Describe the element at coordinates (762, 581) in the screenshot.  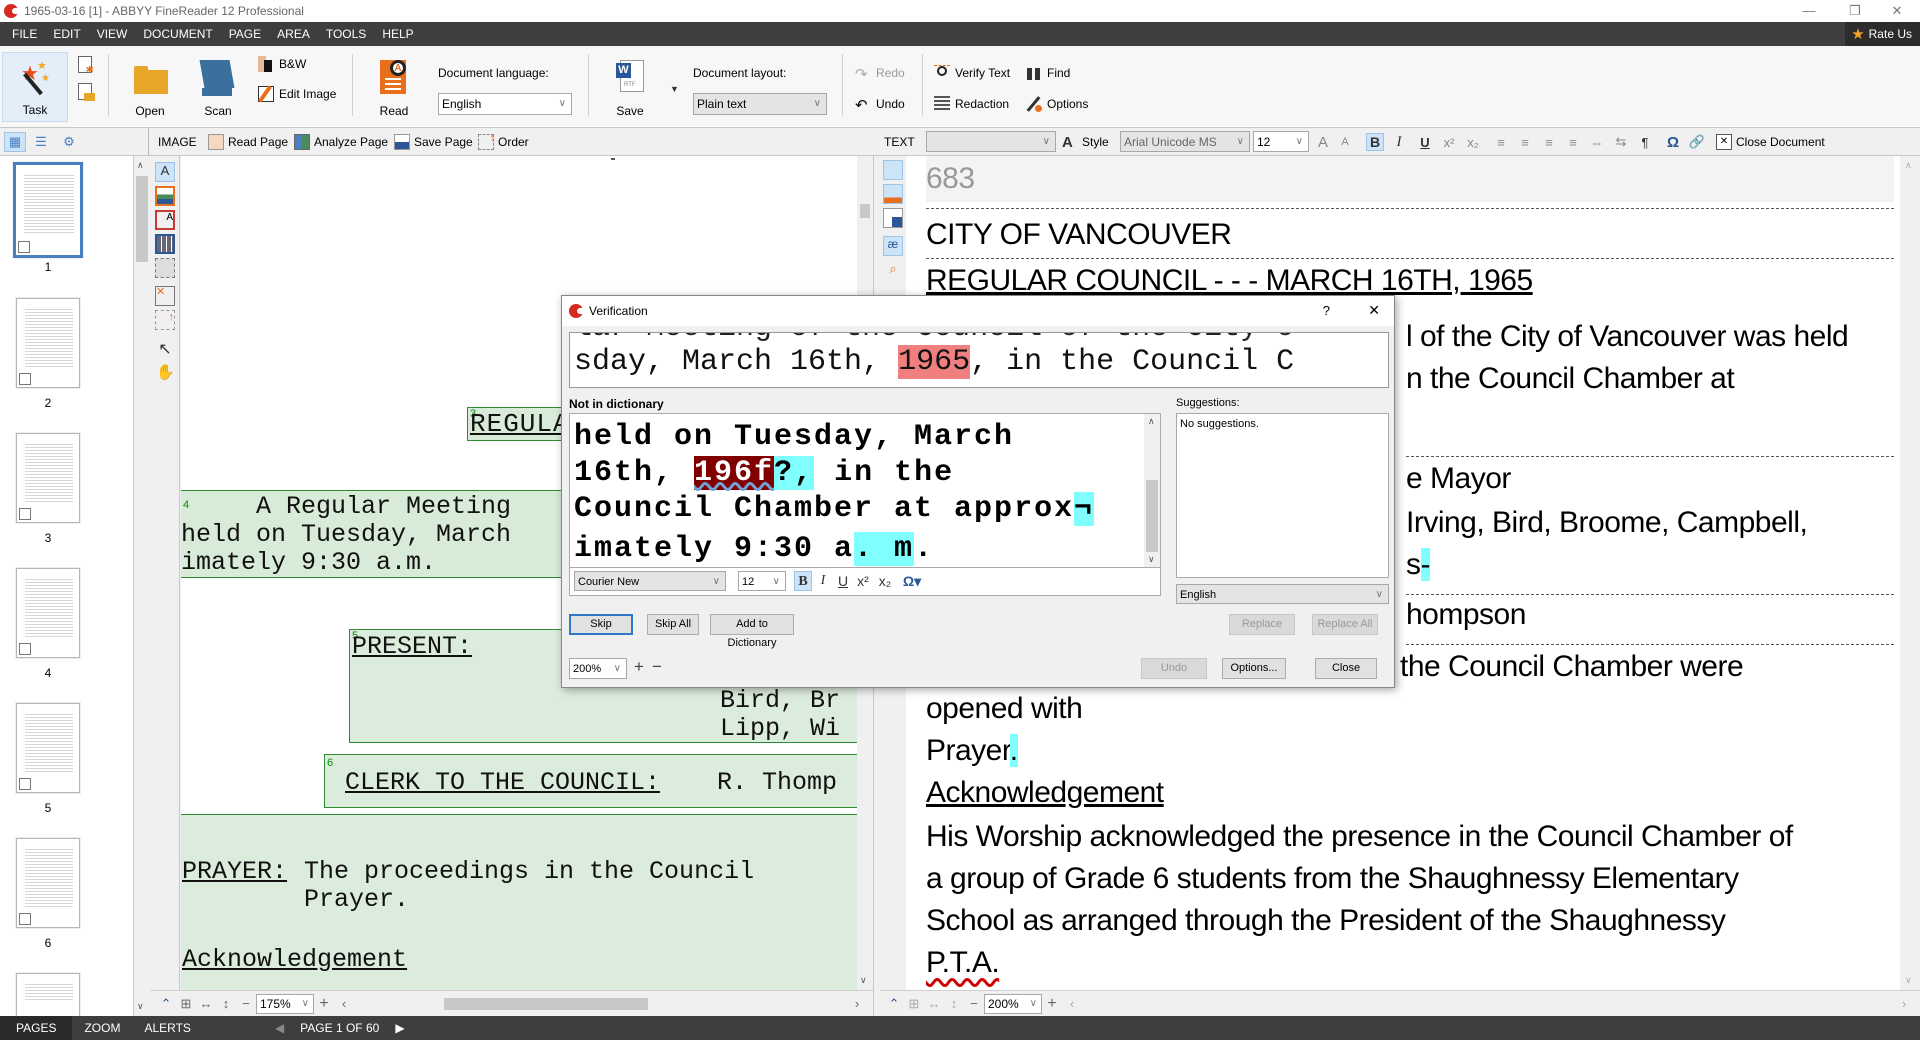
I see `dialog-size-select: 12 ∨` at that location.